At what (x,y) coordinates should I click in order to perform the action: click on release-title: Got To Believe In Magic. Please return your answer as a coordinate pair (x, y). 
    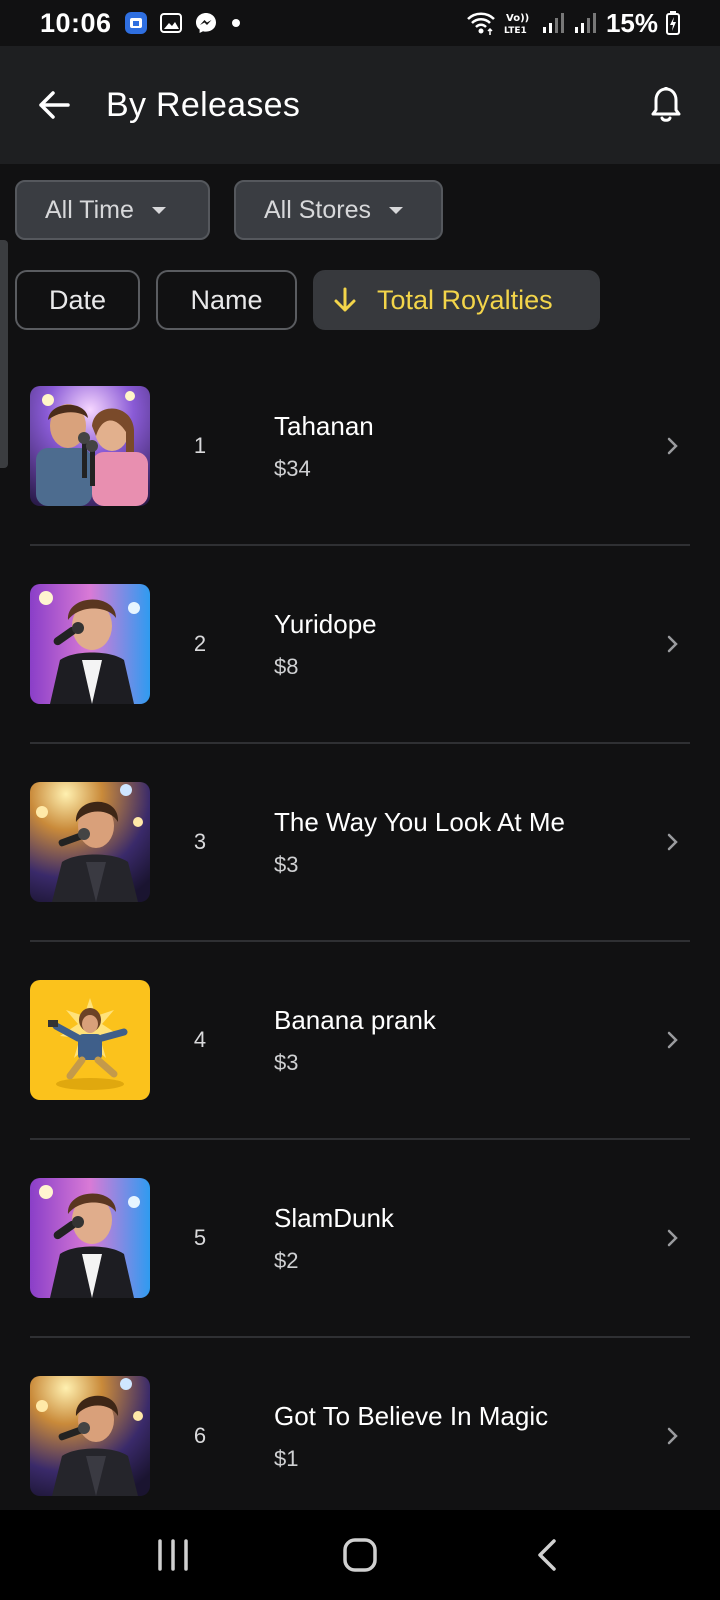
    Looking at the image, I should click on (411, 1415).